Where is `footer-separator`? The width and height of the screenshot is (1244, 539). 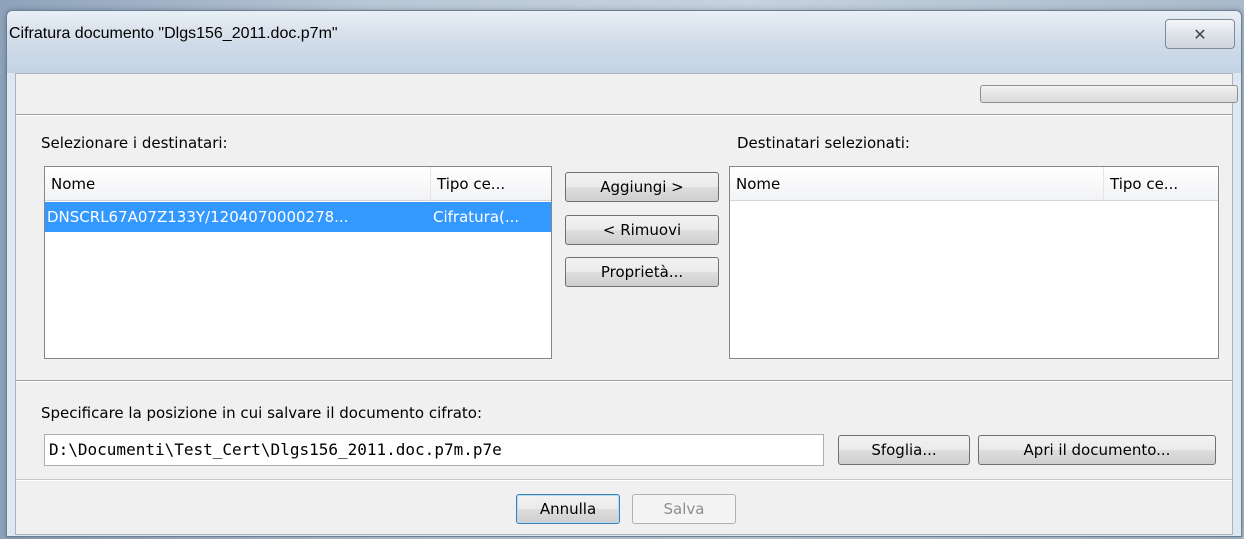
footer-separator is located at coordinates (624, 480).